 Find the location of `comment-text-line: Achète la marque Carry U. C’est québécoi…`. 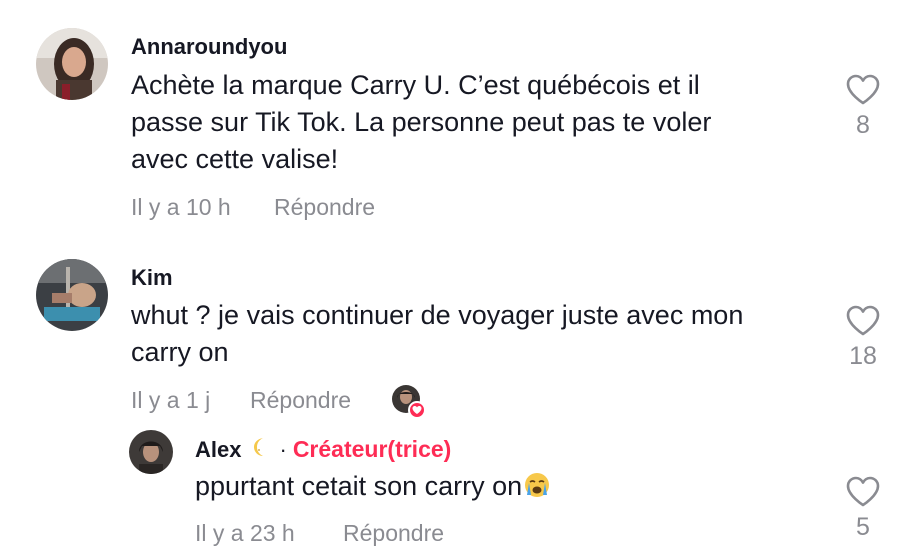

comment-text-line: Achète la marque Carry U. C’est québécoi… is located at coordinates (415, 85).